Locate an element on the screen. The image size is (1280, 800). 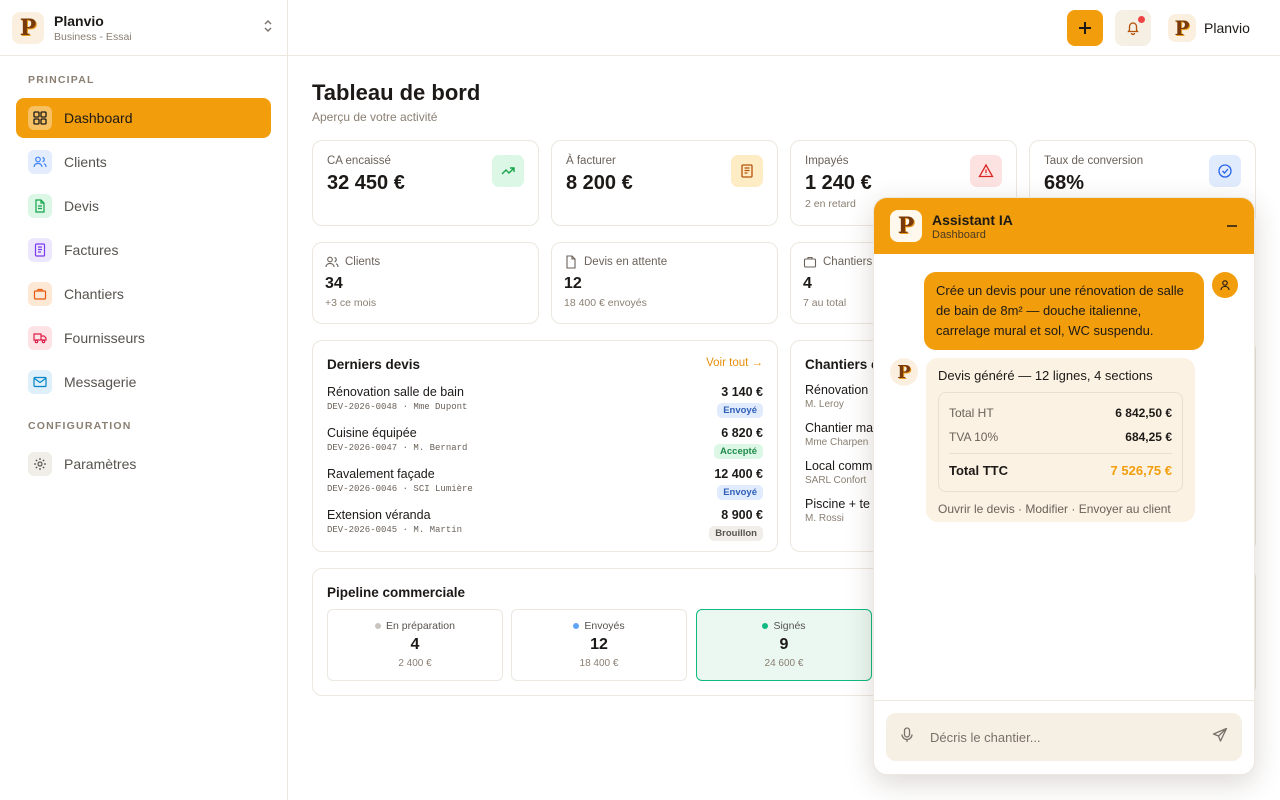
assistant-composer is located at coordinates (1064, 737).